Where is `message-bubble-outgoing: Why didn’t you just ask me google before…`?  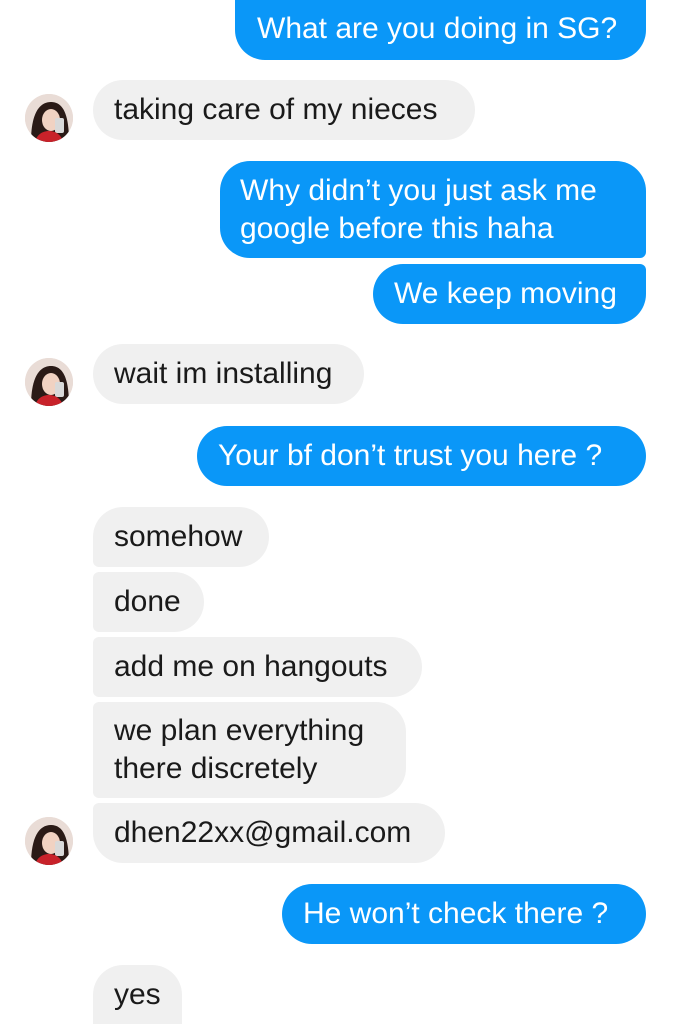
message-bubble-outgoing: Why didn’t you just ask me google before… is located at coordinates (433, 209).